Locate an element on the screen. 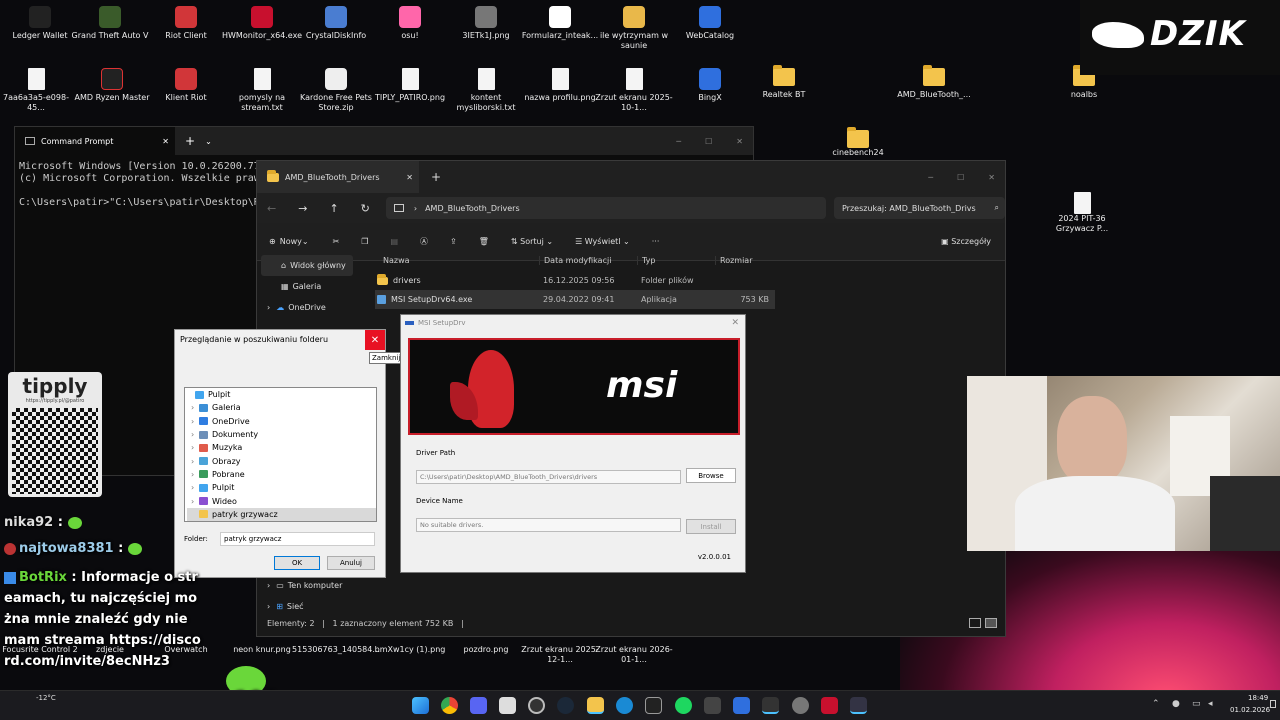 The image size is (1280, 720). notepad-icon is located at coordinates (507, 705).